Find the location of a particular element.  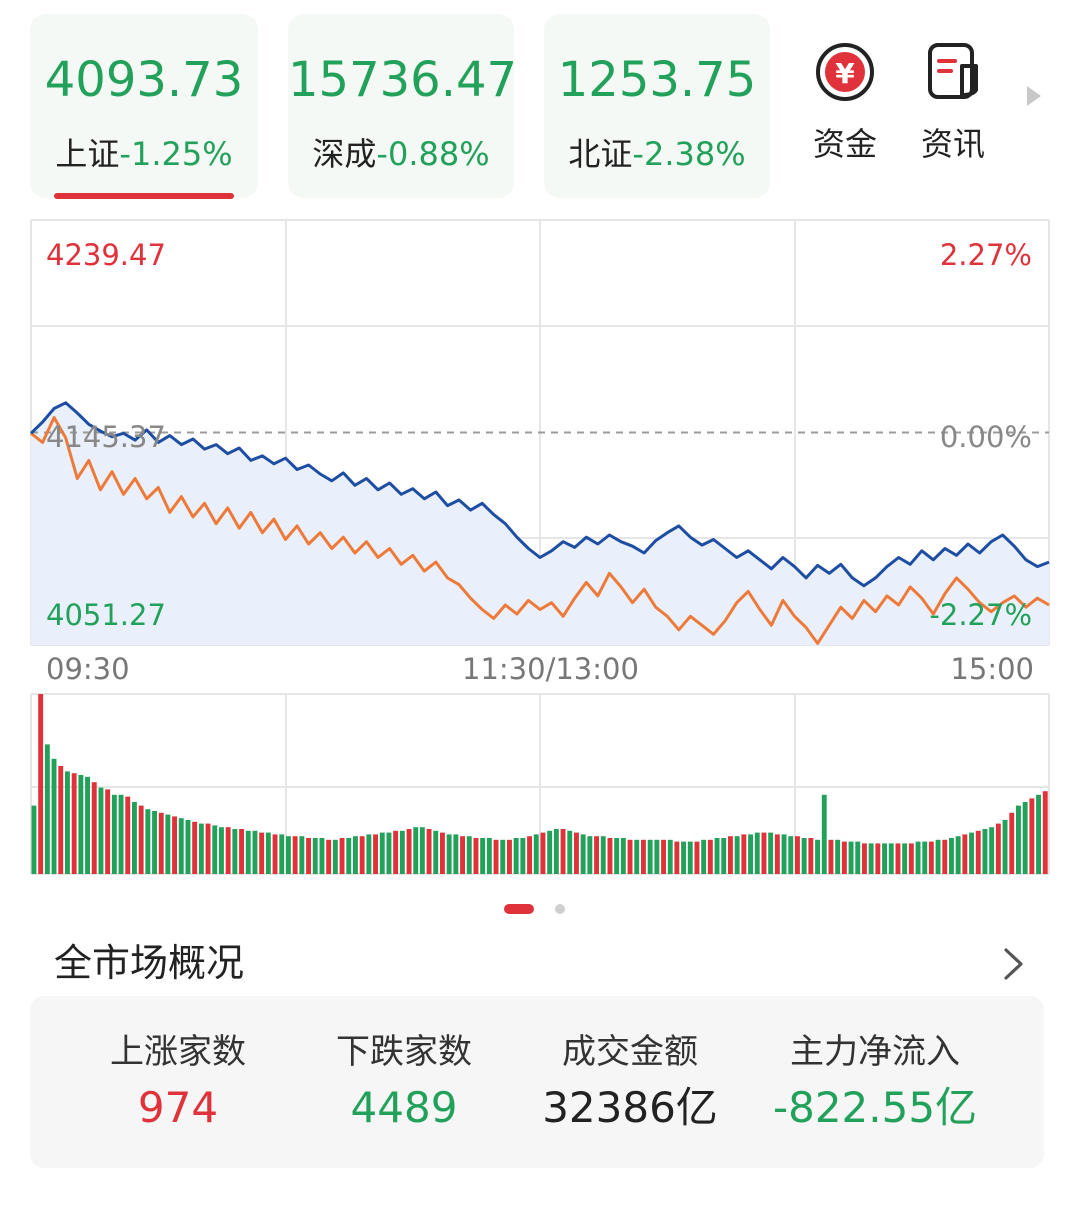

index-card-shenzhen: 15736.47 深成-0.88% is located at coordinates (403, 106).